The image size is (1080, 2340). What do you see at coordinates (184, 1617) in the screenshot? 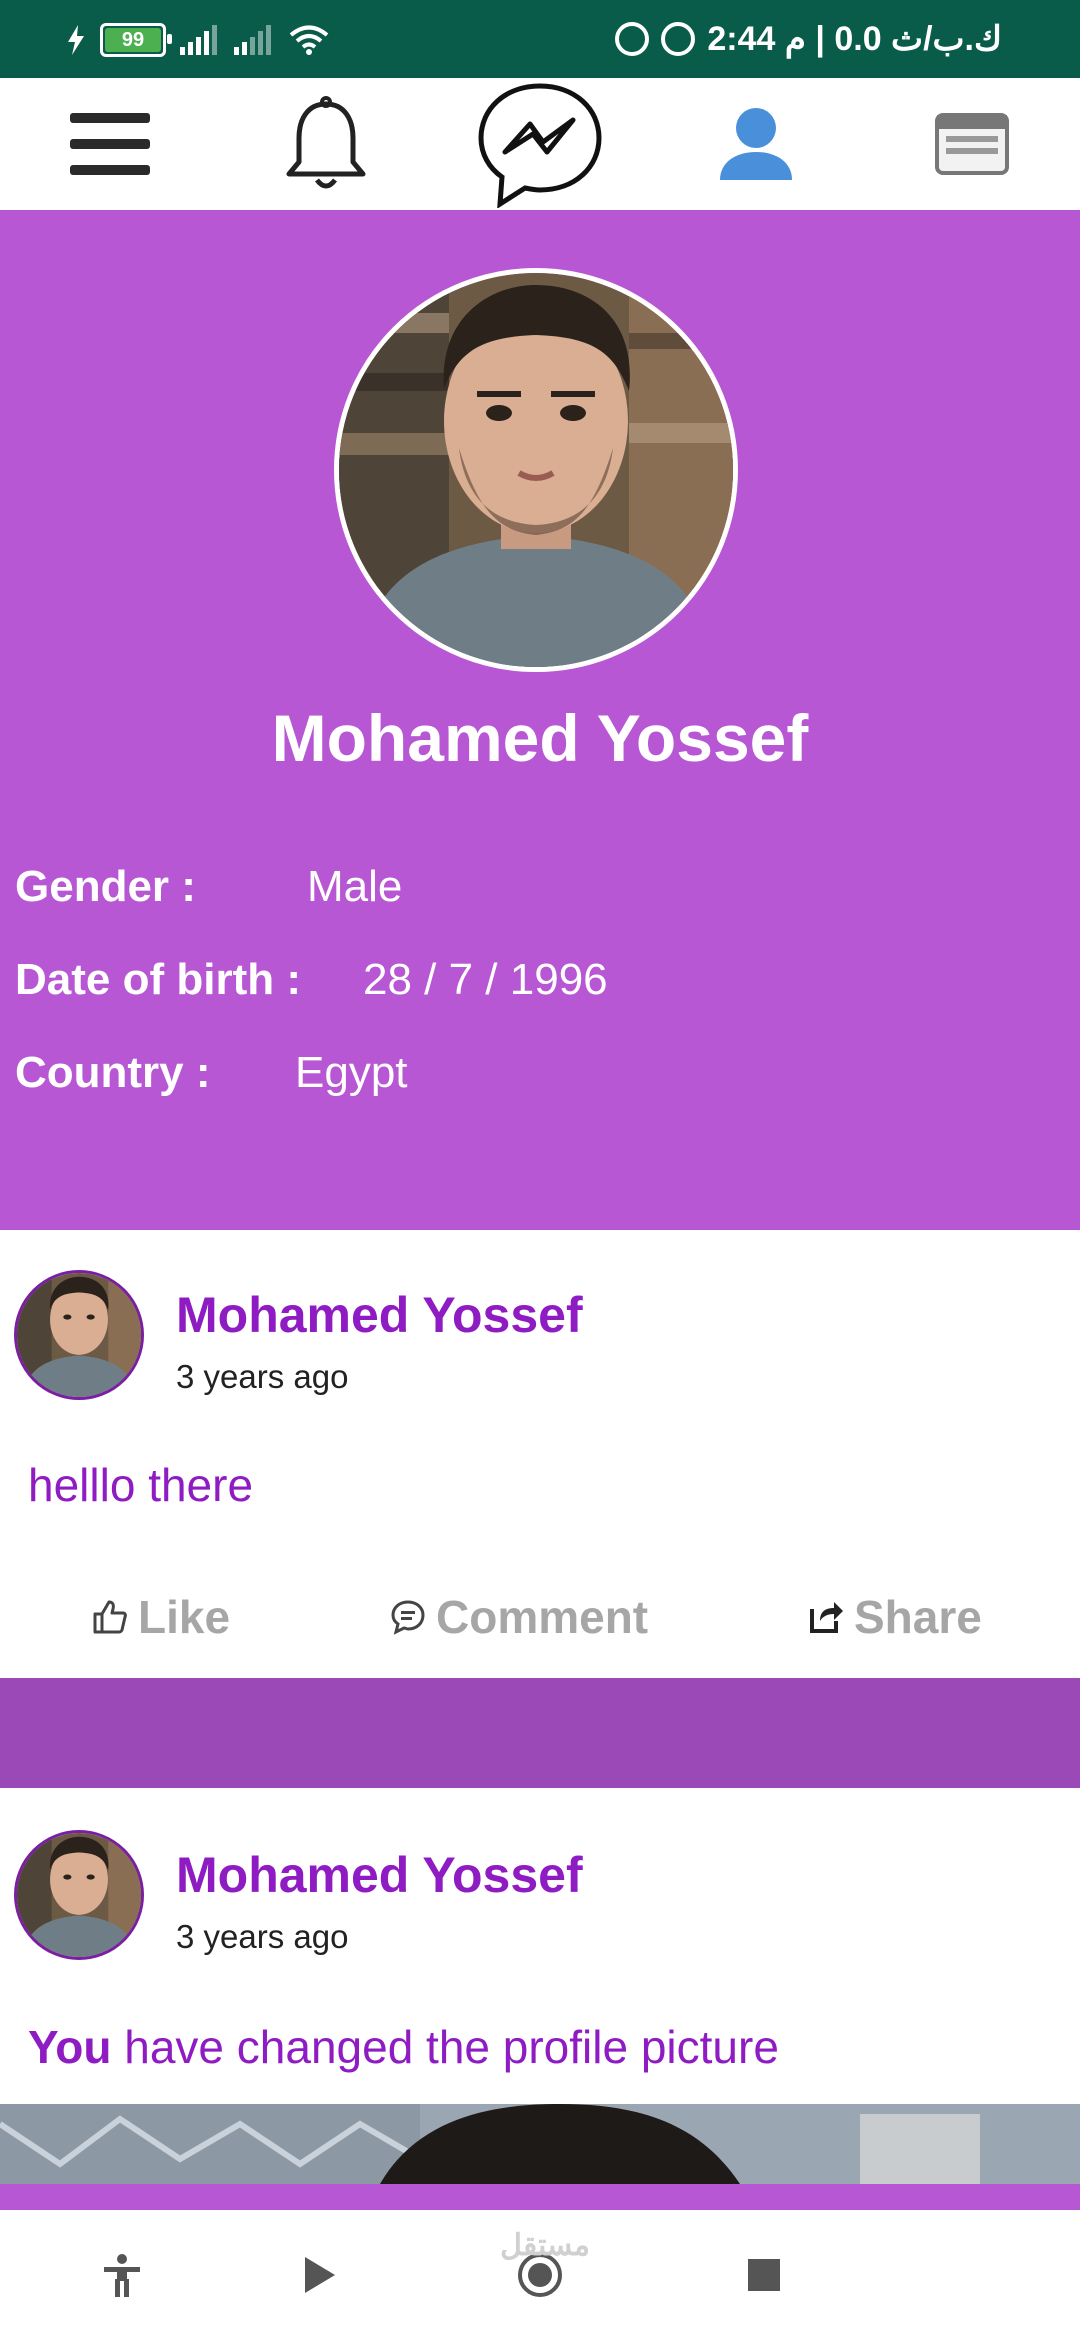
I see `like-label: Like` at bounding box center [184, 1617].